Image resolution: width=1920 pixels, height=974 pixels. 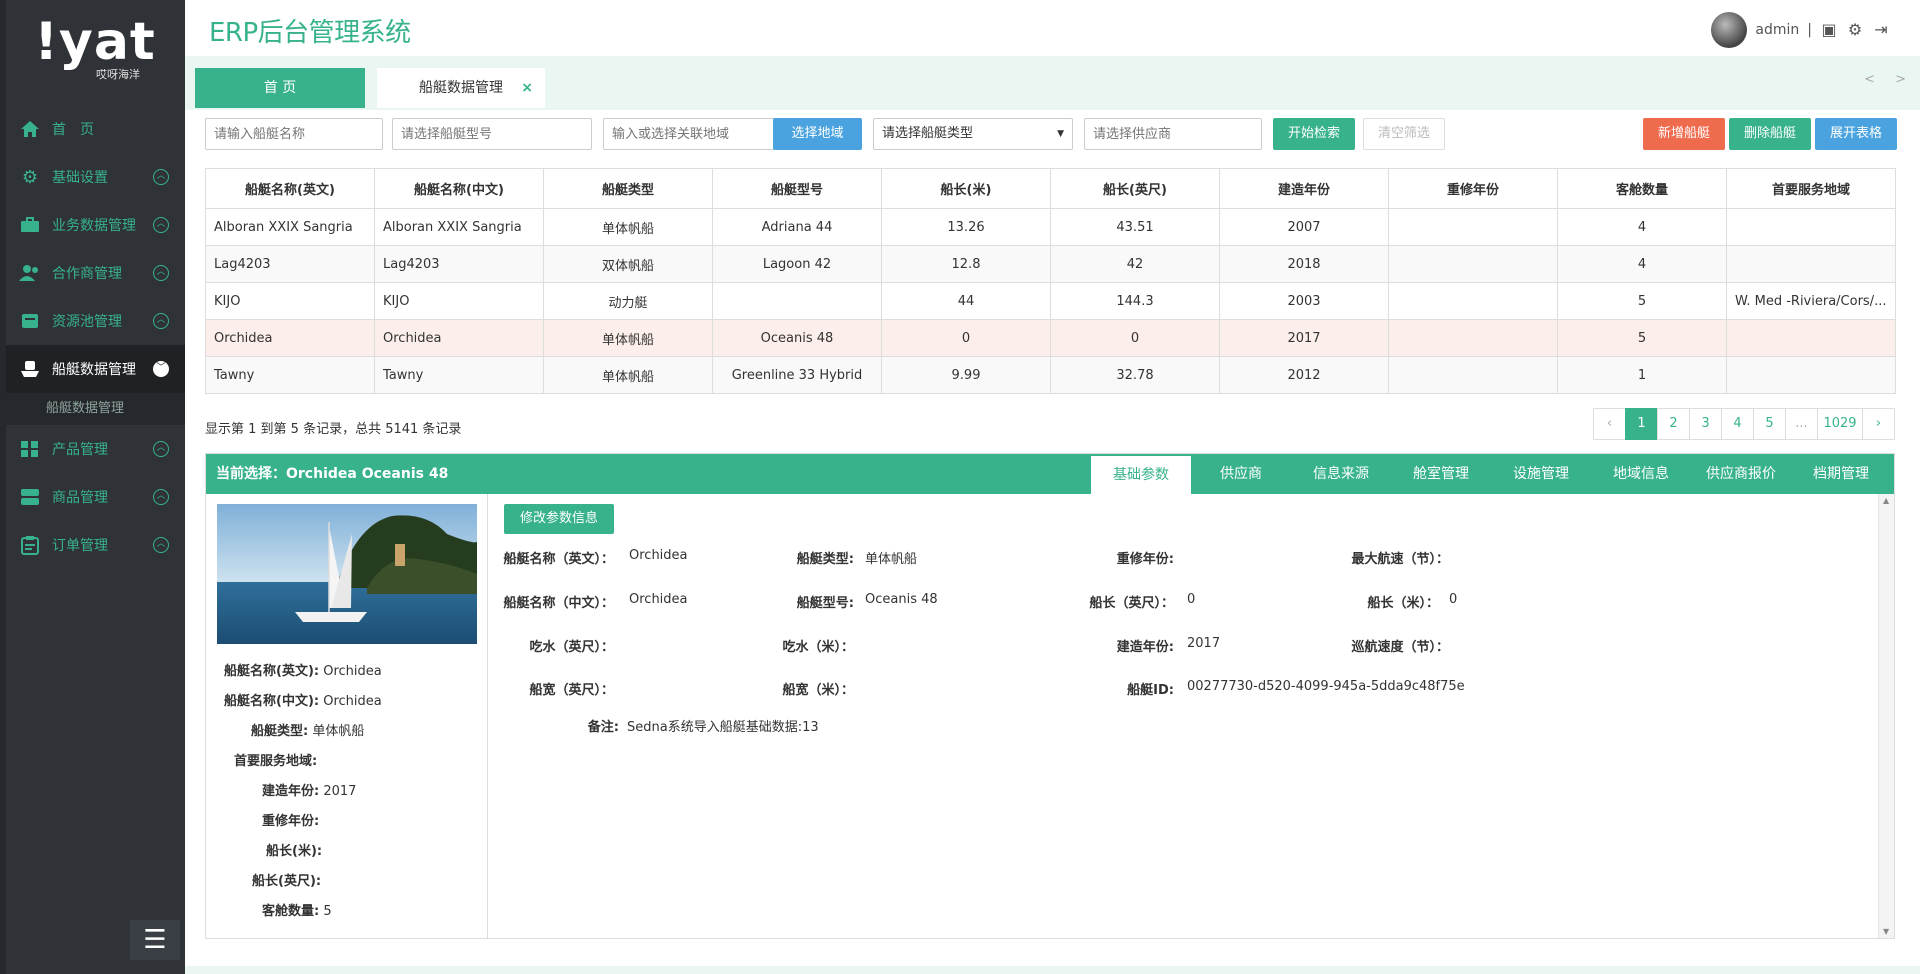 What do you see at coordinates (1855, 30) in the screenshot?
I see `gear-icon: ⚙` at bounding box center [1855, 30].